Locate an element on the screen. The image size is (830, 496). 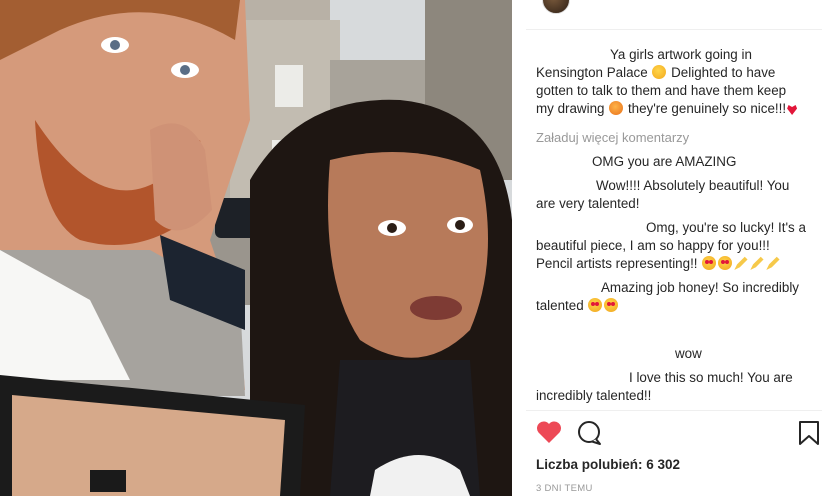
save-button is located at coordinates (812, 434).